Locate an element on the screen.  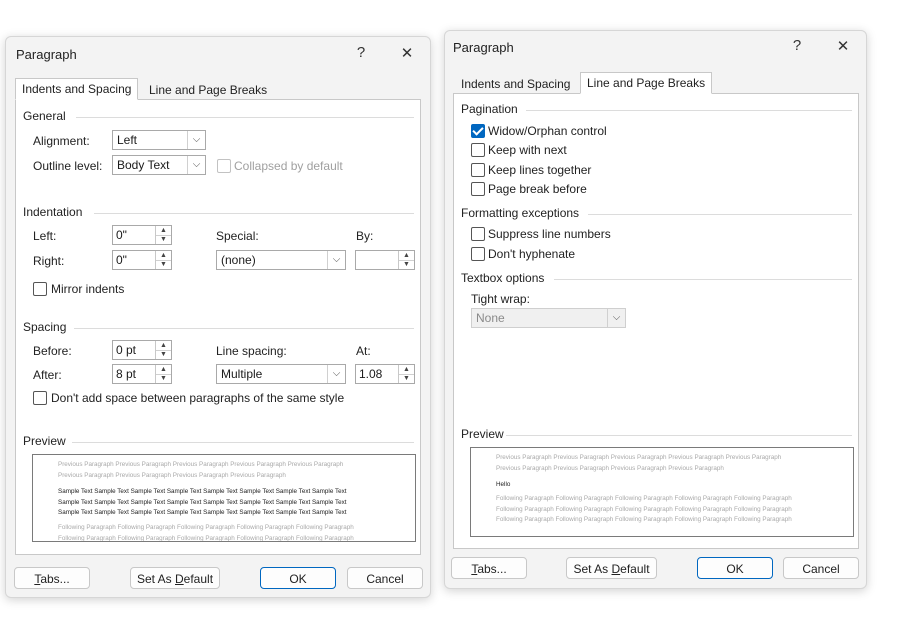
section-spacing: Spacing is located at coordinates (45, 327).